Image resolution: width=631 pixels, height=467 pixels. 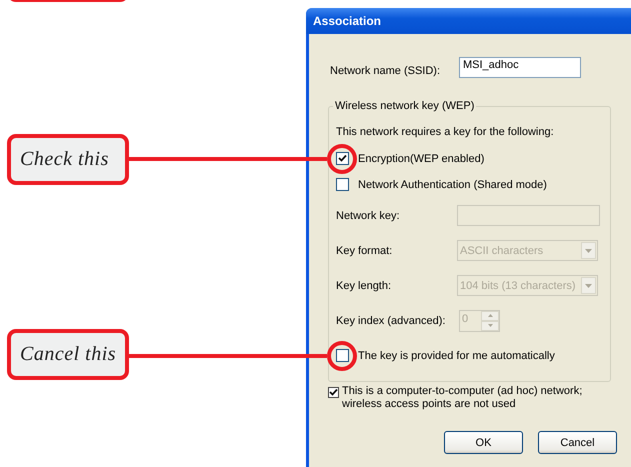 I want to click on ssid-field: MSI_adhoc, so click(x=520, y=67).